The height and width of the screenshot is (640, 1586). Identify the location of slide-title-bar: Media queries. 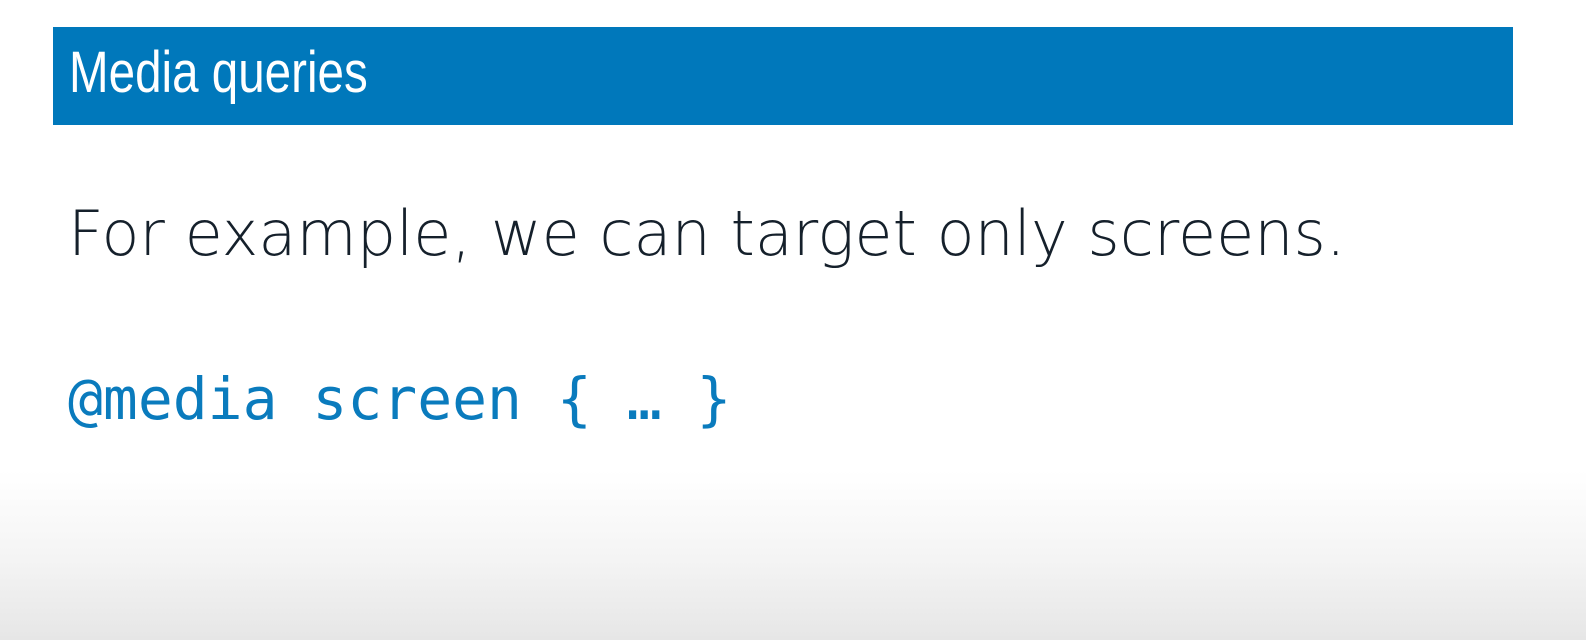
(783, 76).